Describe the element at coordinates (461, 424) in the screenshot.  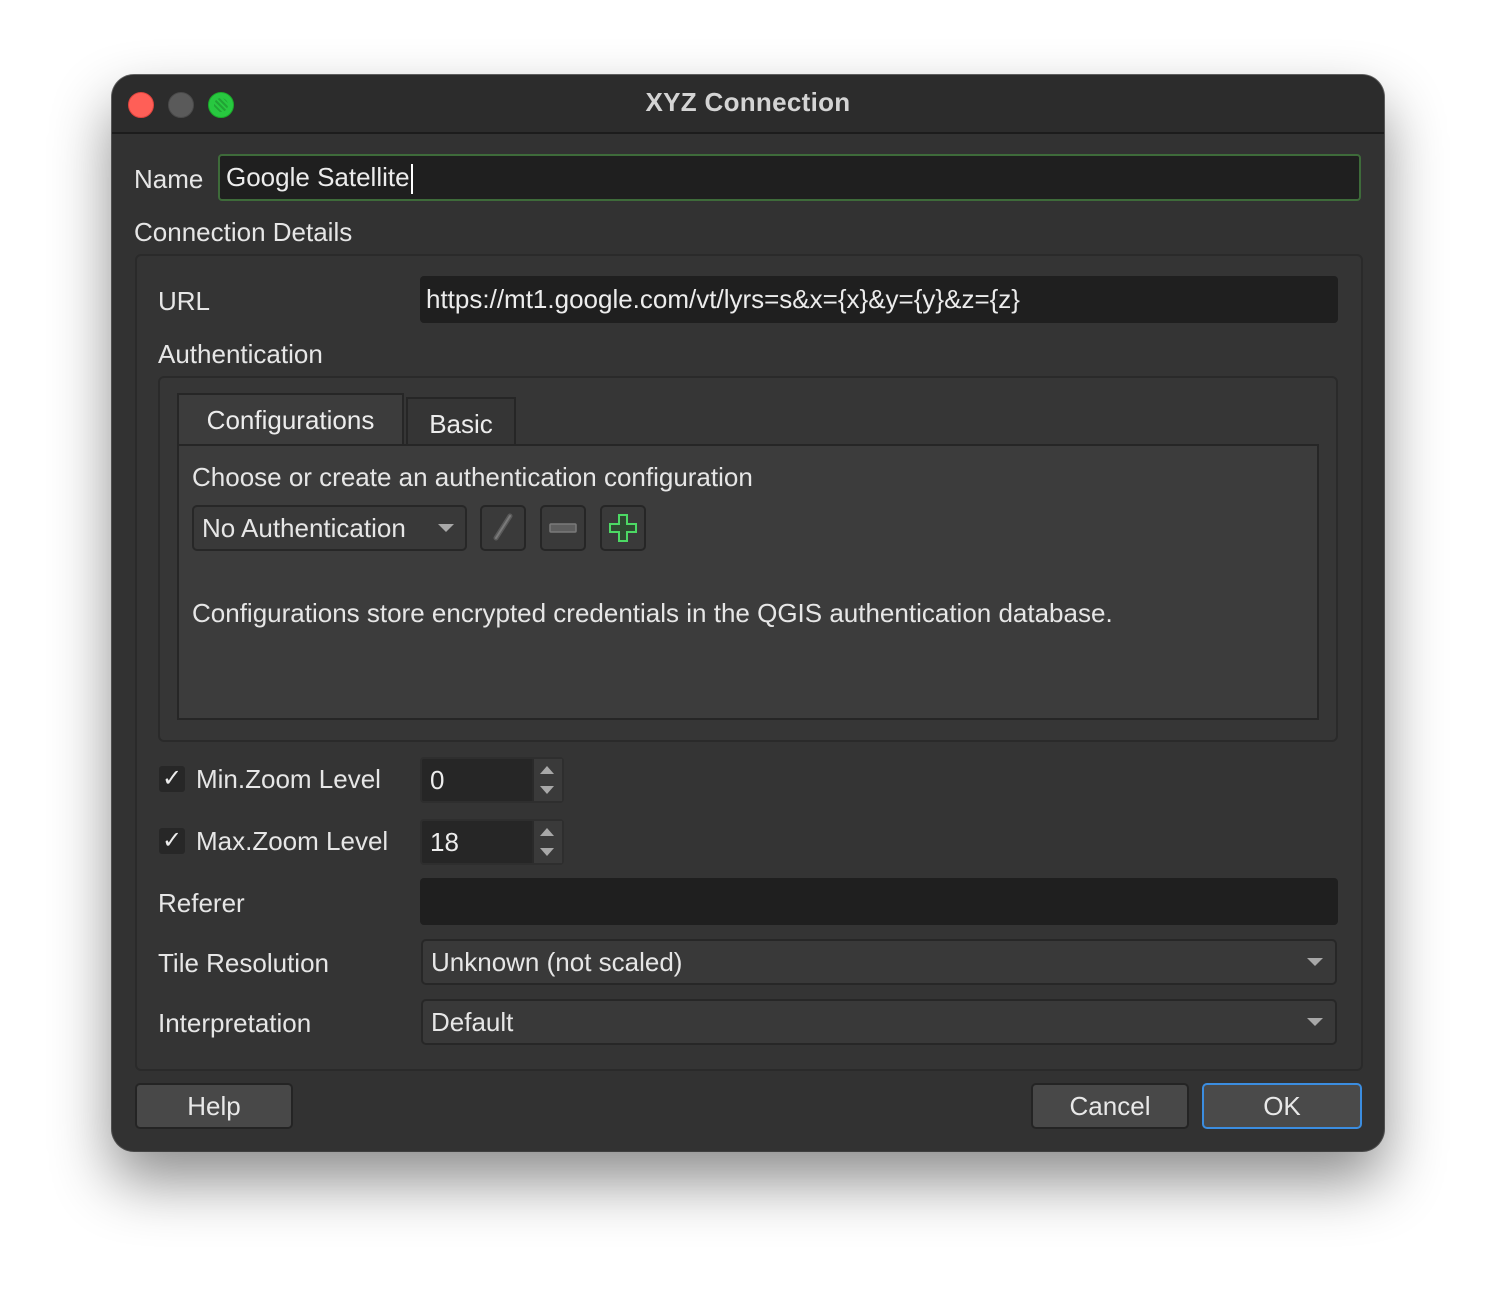
I see `tab-basic-label: Basic` at that location.